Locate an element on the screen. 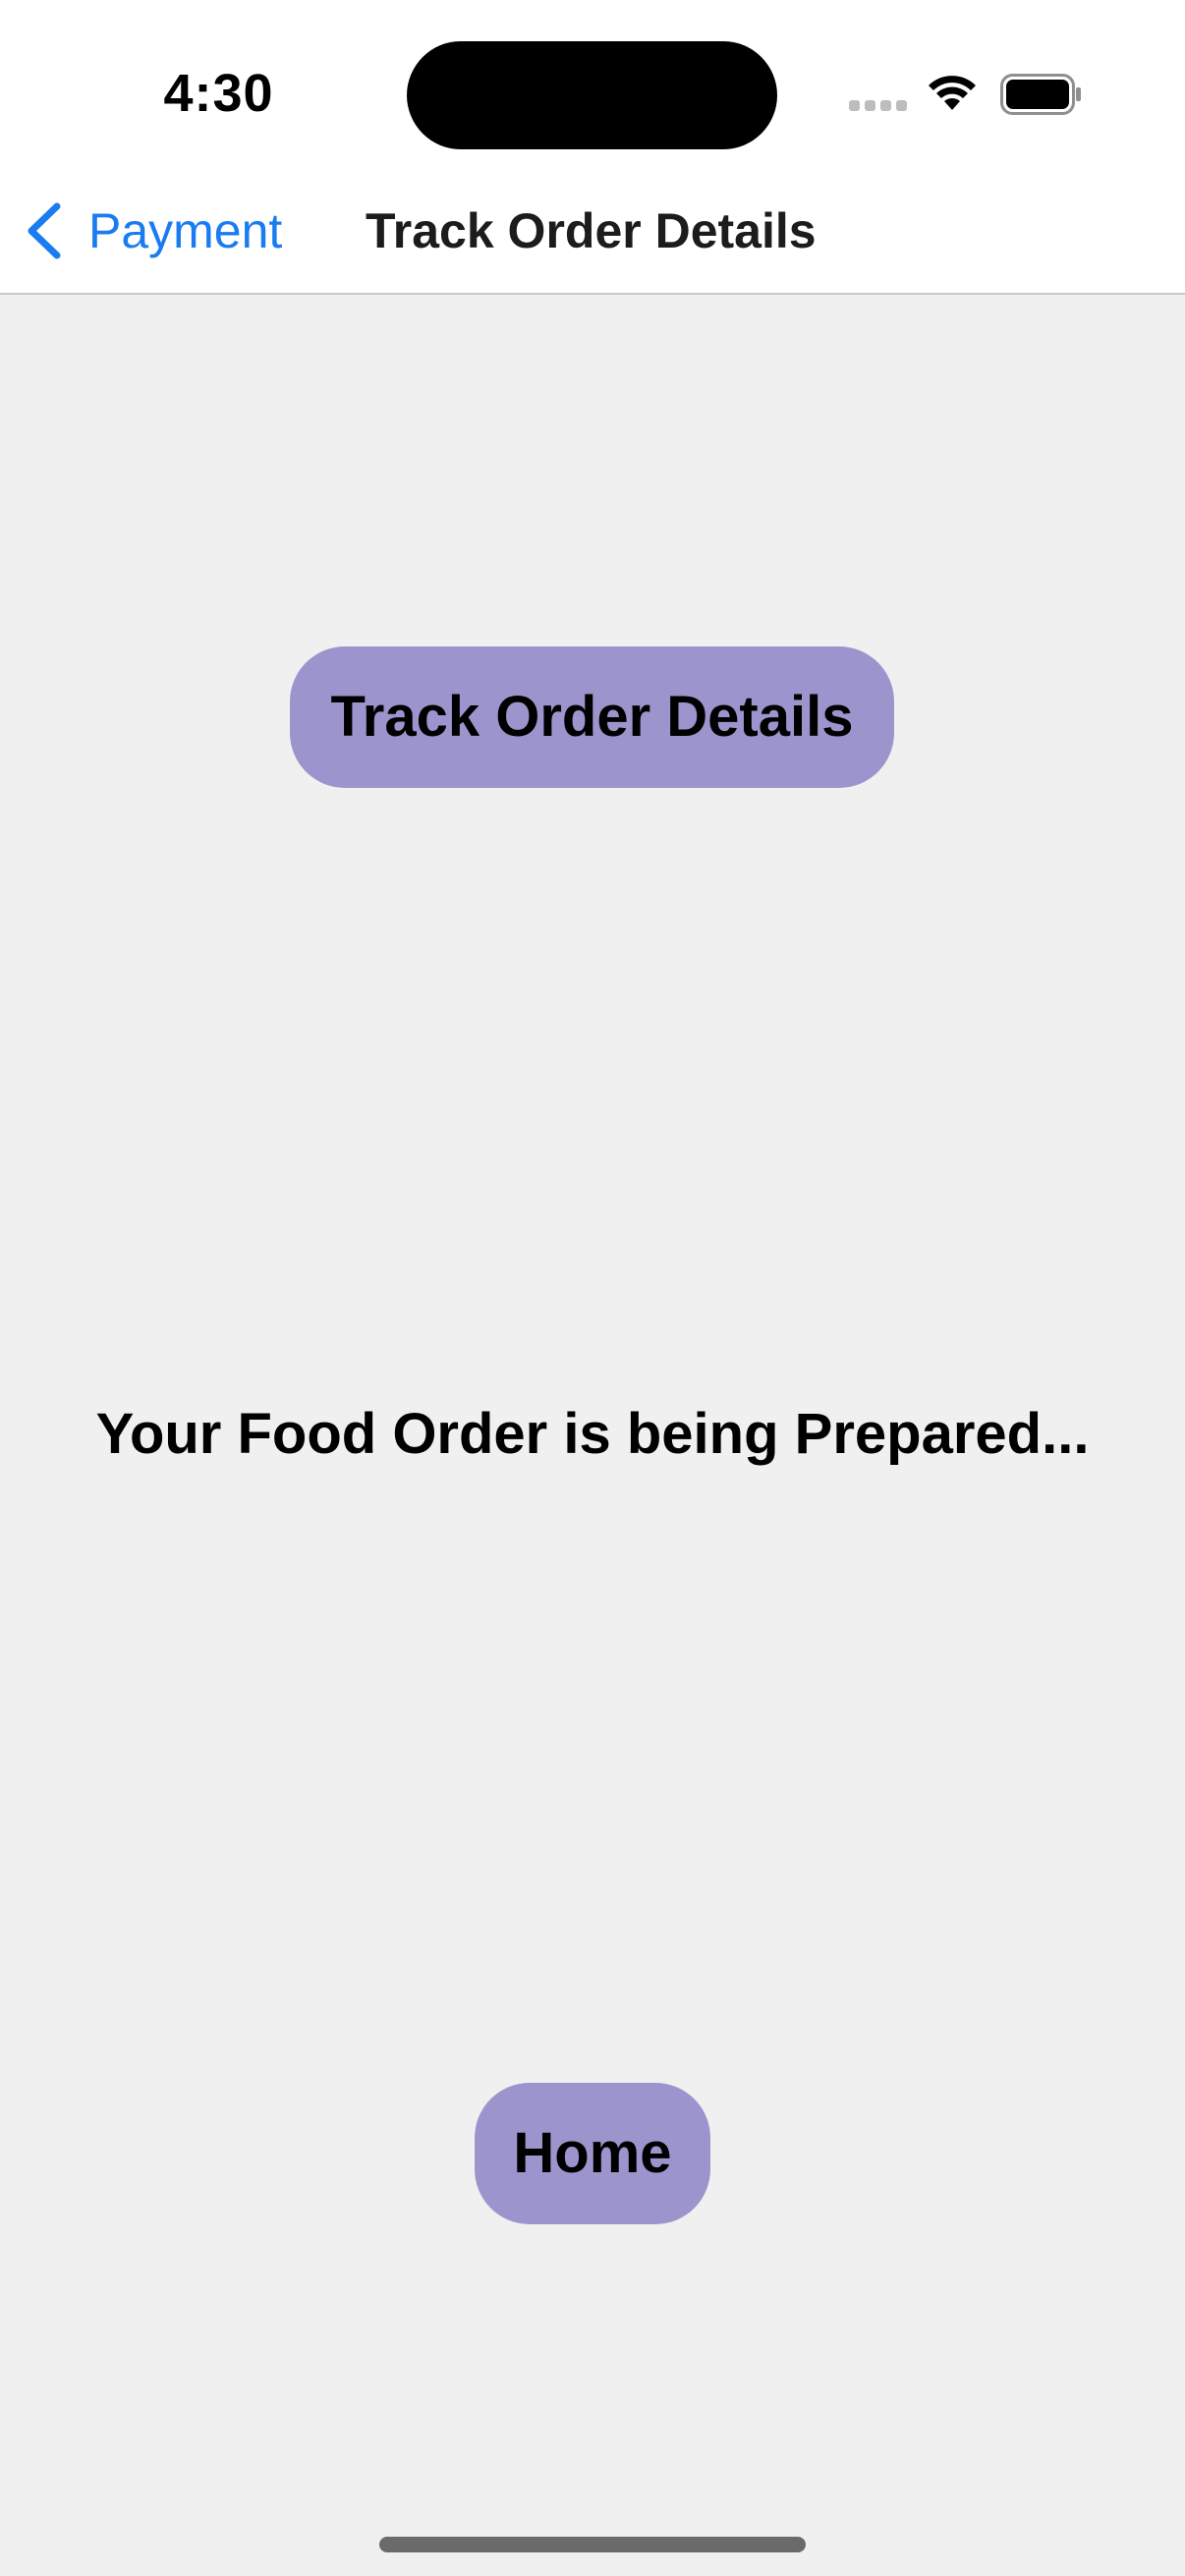 This screenshot has height=2576, width=1185. back-button: Payment is located at coordinates (152, 230).